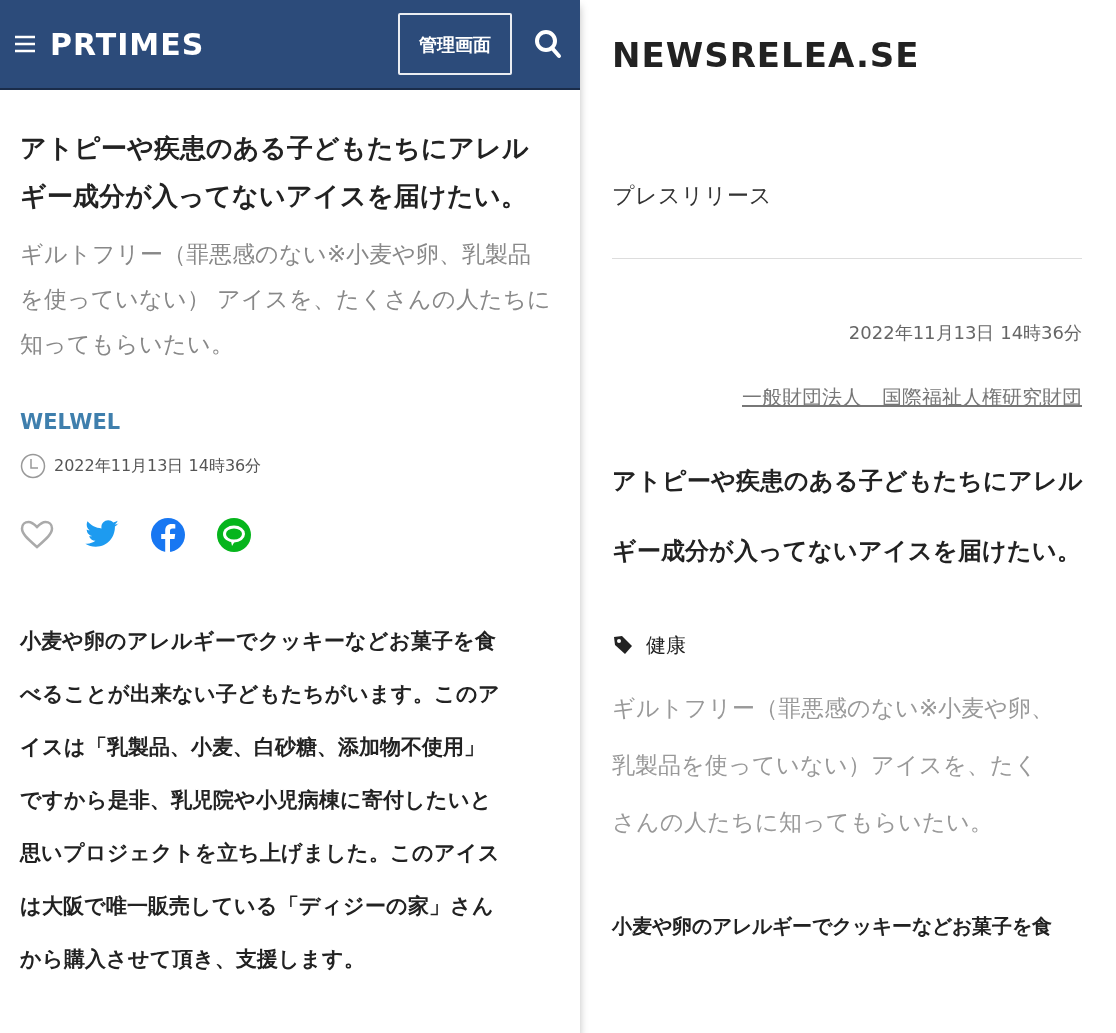 The image size is (1116, 1033). Describe the element at coordinates (234, 534) in the screenshot. I see `chat-bubble-icon` at that location.